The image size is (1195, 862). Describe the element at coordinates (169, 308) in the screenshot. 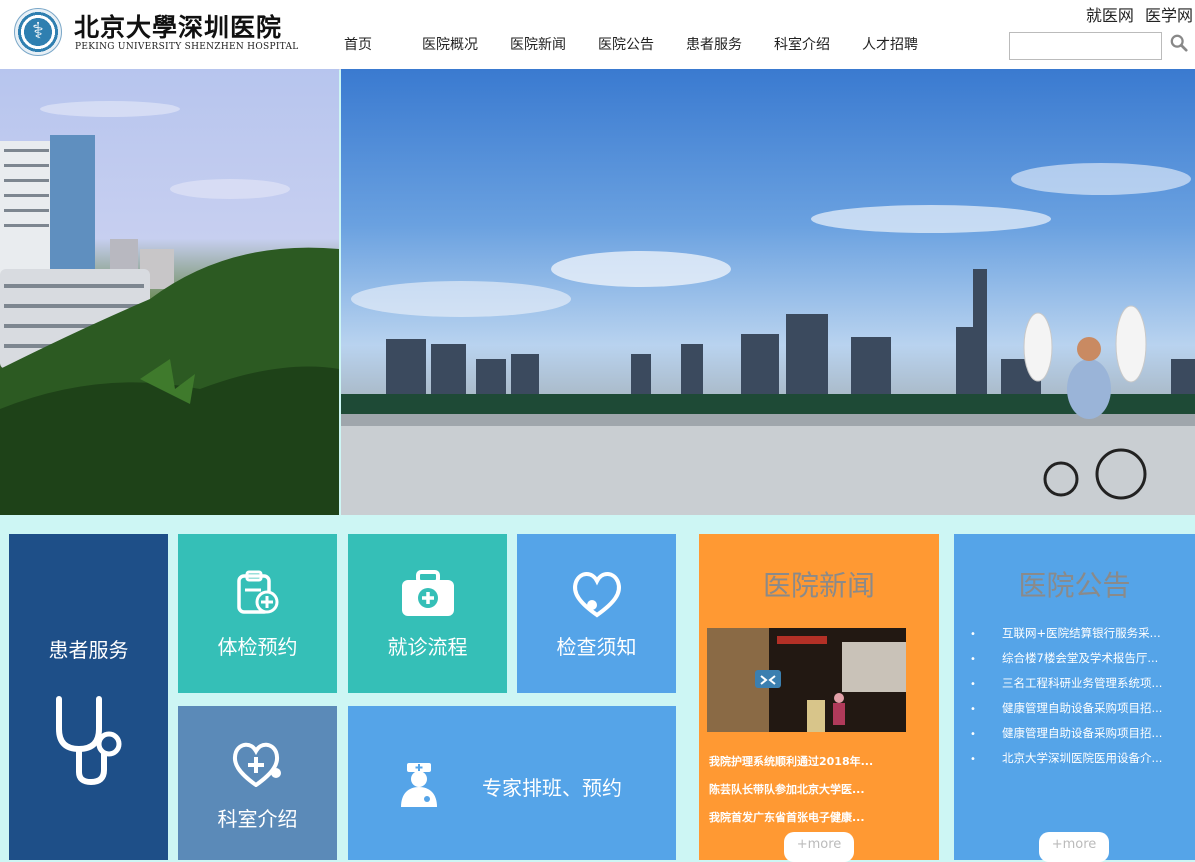

I see `hospital-building-illustration` at that location.